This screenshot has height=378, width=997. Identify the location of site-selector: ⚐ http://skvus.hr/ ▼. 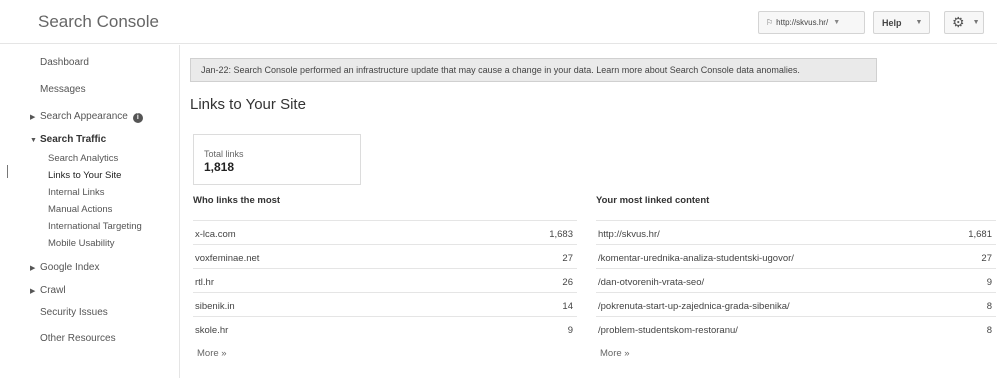
(811, 22).